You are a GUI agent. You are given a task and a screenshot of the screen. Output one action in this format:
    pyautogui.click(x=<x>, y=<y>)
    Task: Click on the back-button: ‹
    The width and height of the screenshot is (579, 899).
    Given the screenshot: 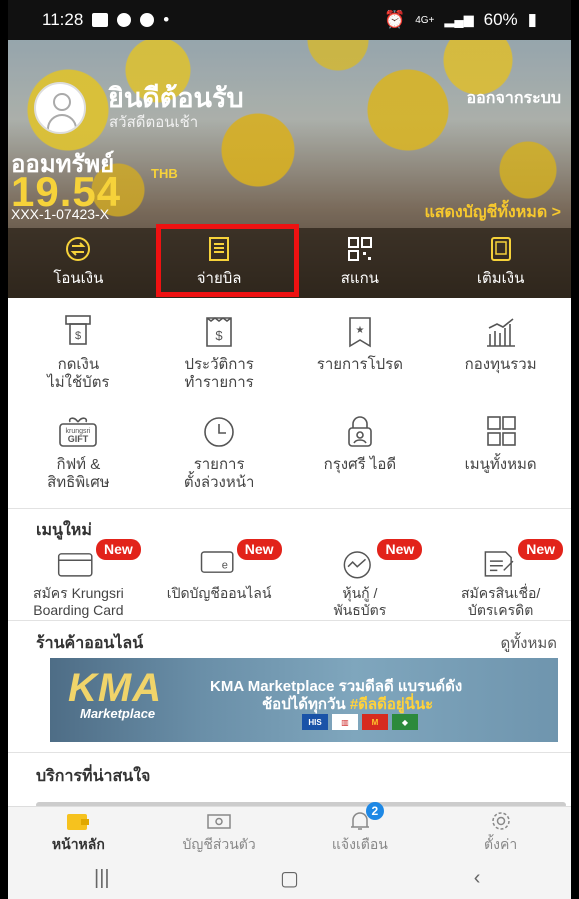 What is the action you would take?
    pyautogui.click(x=477, y=878)
    